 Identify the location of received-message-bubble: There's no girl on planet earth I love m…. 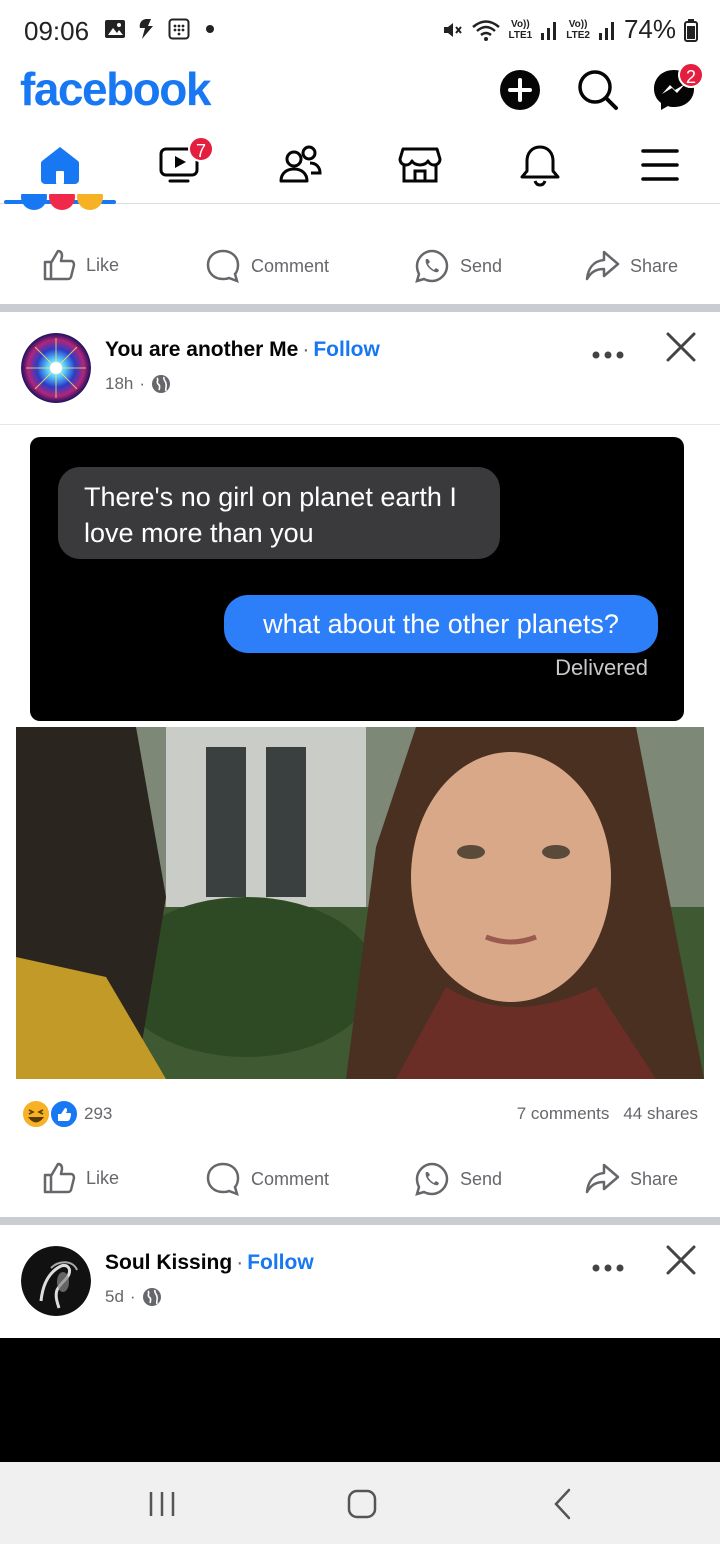
(279, 513).